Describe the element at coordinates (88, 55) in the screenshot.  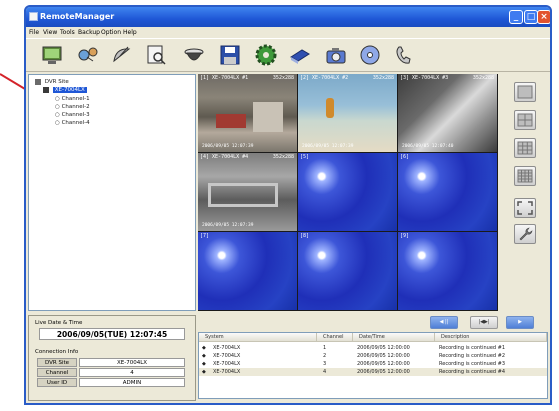
I see `network-icon` at that location.